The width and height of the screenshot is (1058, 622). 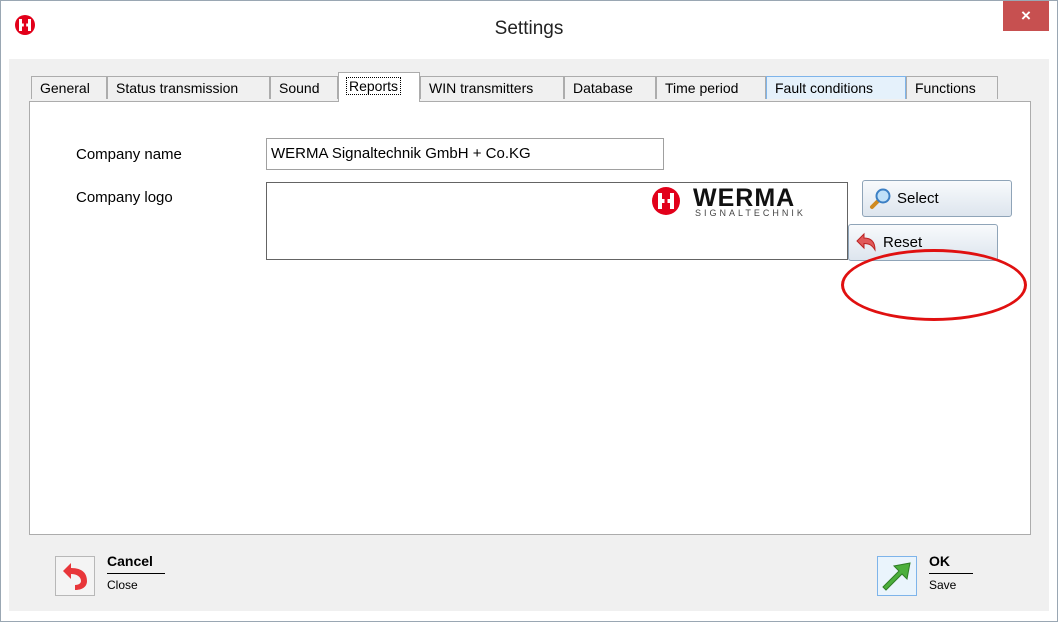 I want to click on company-logo-label: Company logo, so click(x=124, y=197).